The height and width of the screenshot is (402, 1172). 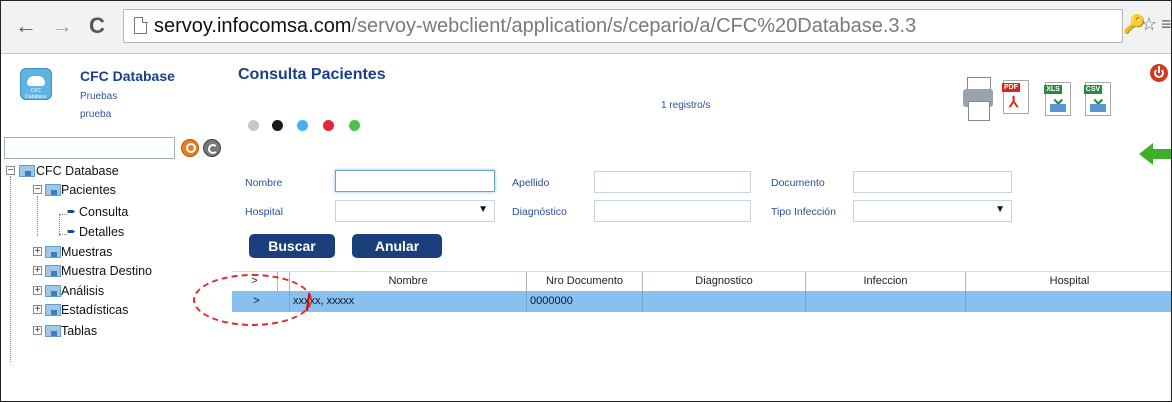 I want to click on app-subtitle-1: Pruebas, so click(x=99, y=96).